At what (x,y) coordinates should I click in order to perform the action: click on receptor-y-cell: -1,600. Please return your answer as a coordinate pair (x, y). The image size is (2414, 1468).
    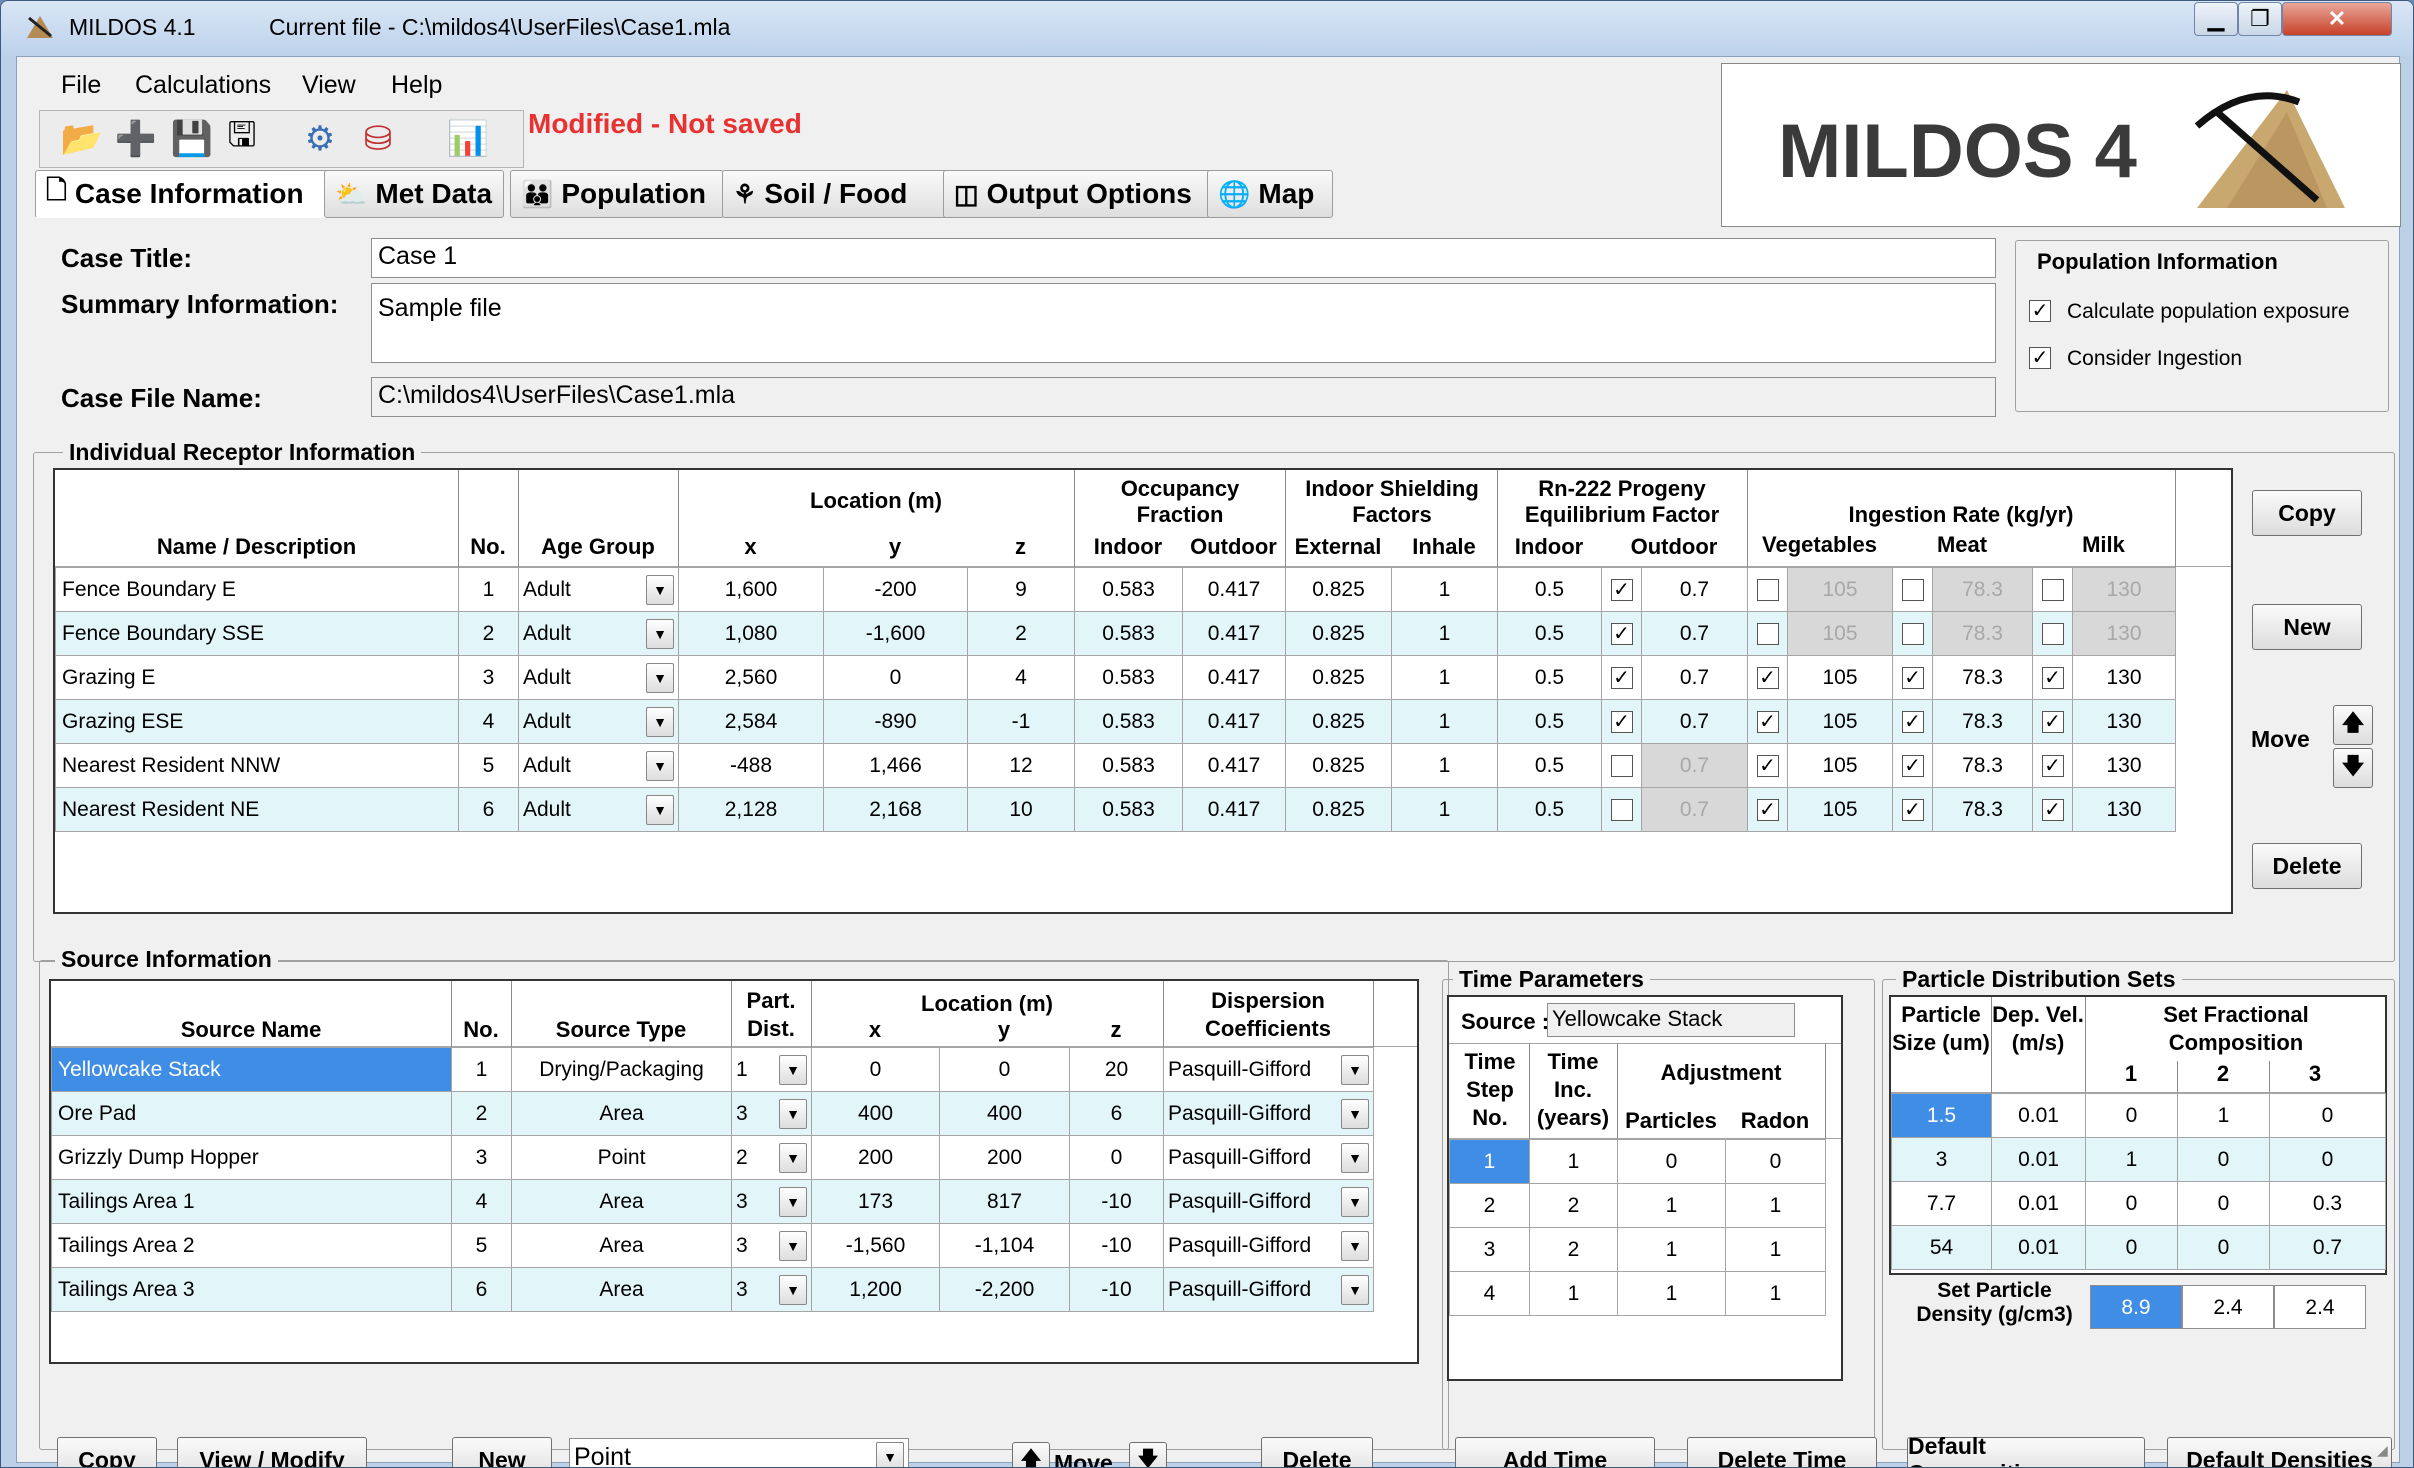
    Looking at the image, I should click on (895, 633).